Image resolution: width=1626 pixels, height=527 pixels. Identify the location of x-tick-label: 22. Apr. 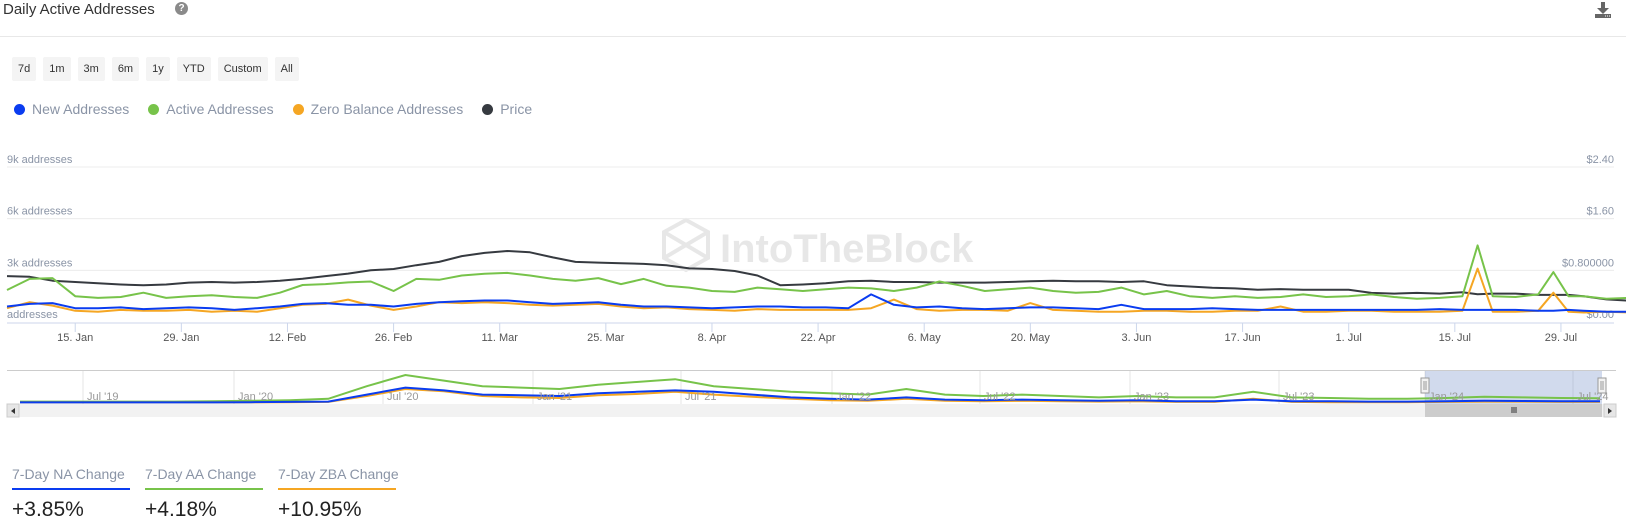
(818, 338).